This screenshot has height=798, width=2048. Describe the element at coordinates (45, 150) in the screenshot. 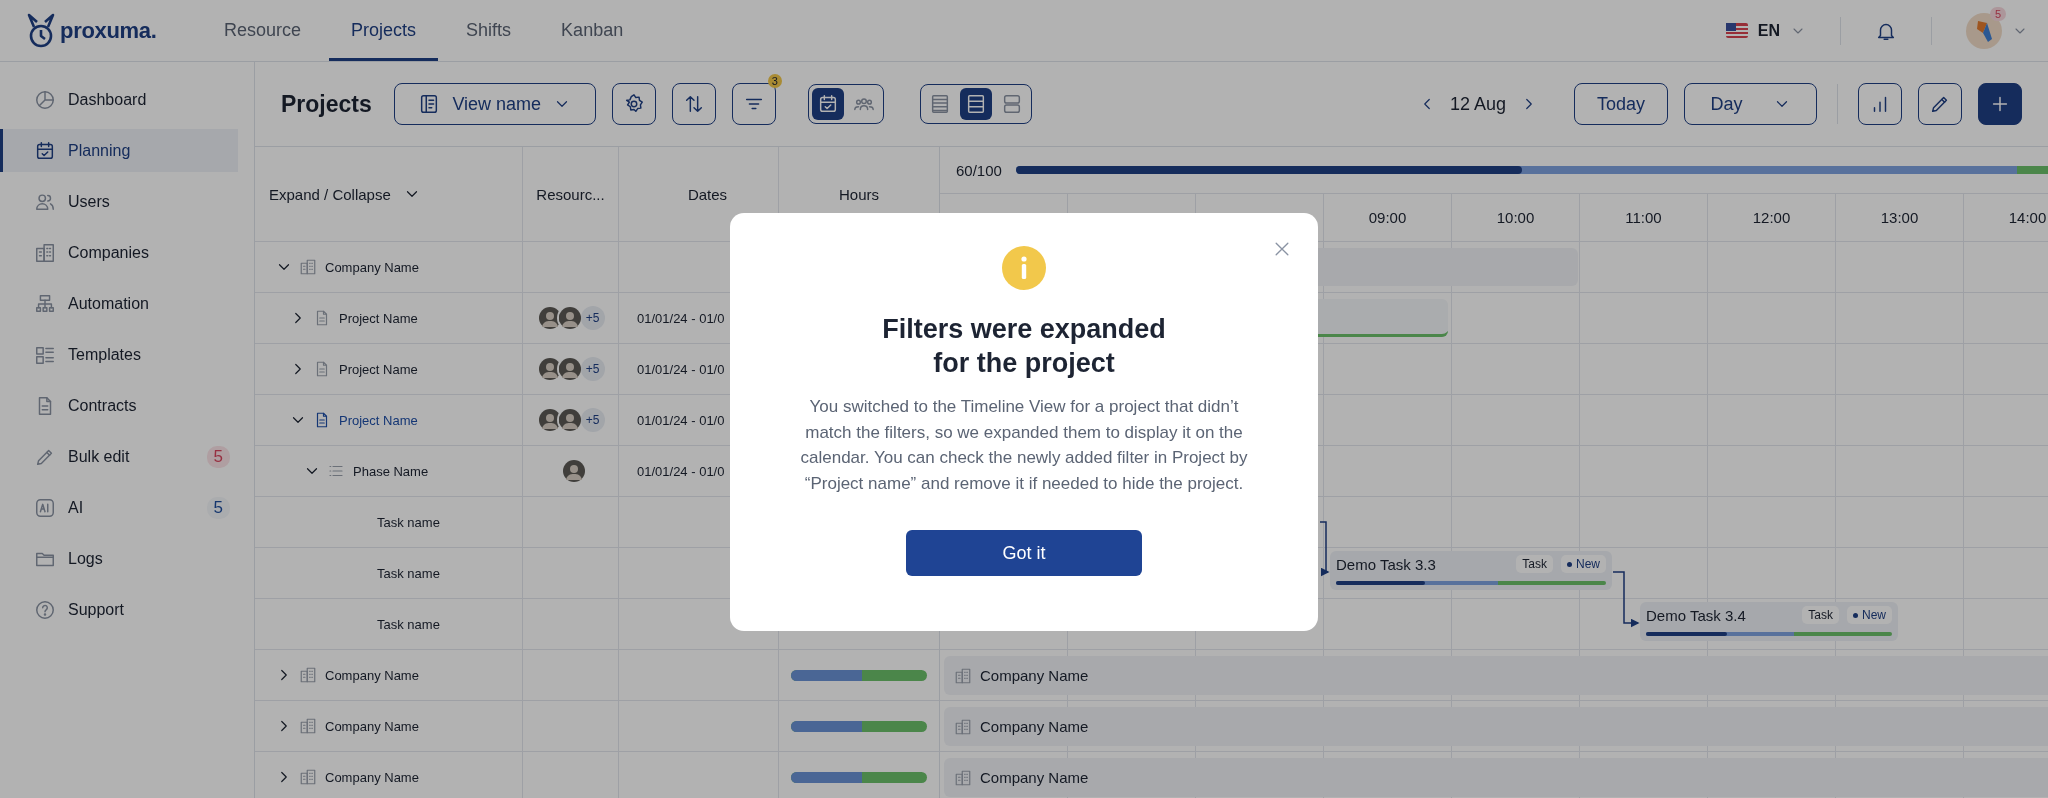

I see `calendar-icon` at that location.